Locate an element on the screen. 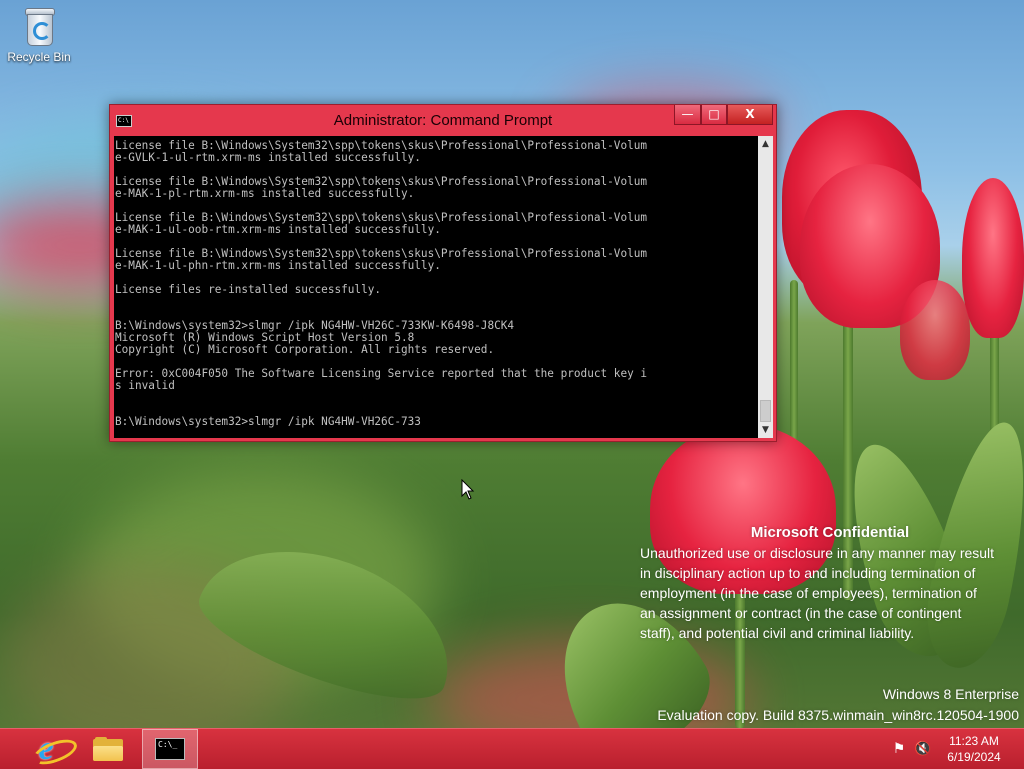 The height and width of the screenshot is (769, 1024). internet-explorer-icon: e is located at coordinates (55, 750).